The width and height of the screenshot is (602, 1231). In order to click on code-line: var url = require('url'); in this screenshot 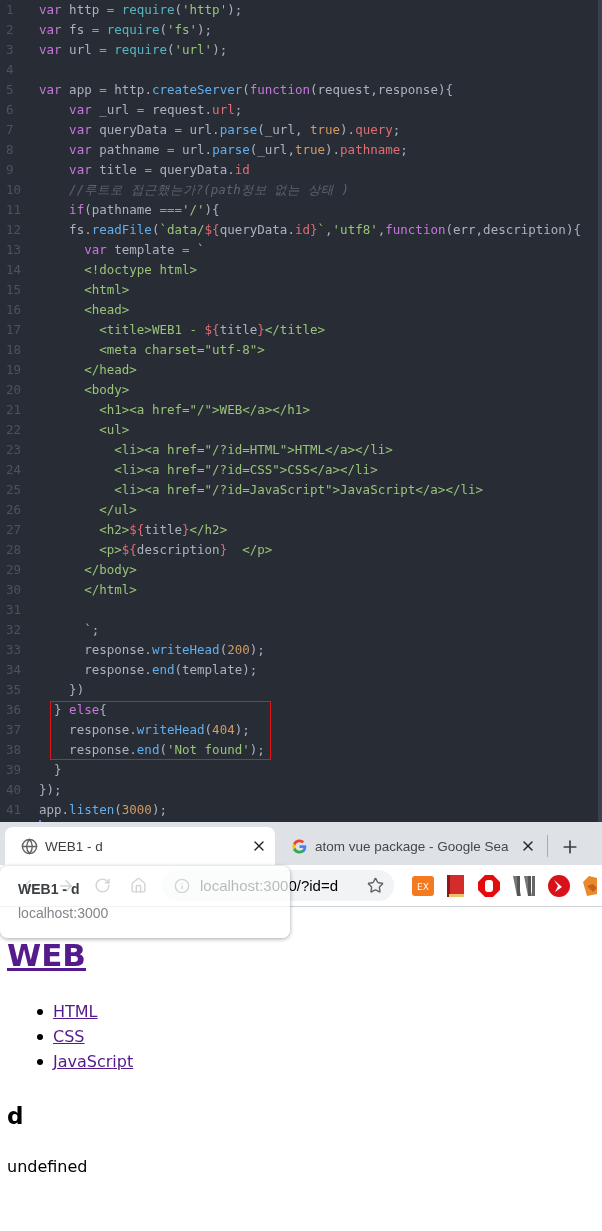, I will do `click(133, 50)`.